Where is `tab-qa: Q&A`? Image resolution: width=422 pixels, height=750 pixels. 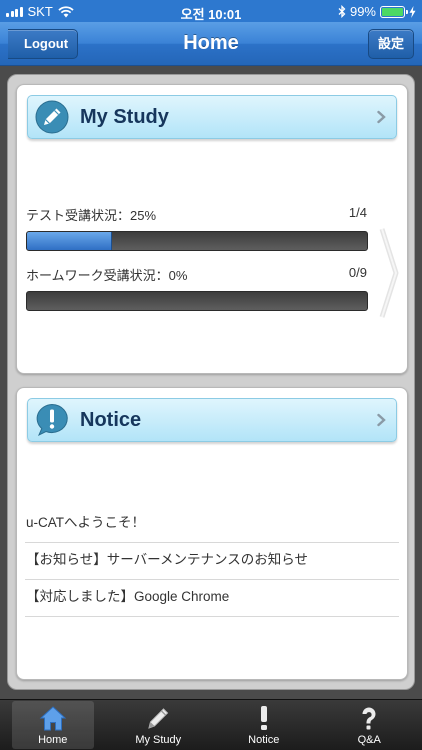 tab-qa: Q&A is located at coordinates (369, 725).